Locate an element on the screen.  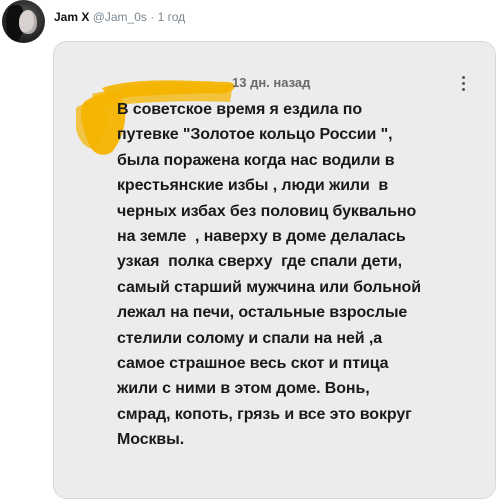
more-vertical-icon is located at coordinates (463, 87).